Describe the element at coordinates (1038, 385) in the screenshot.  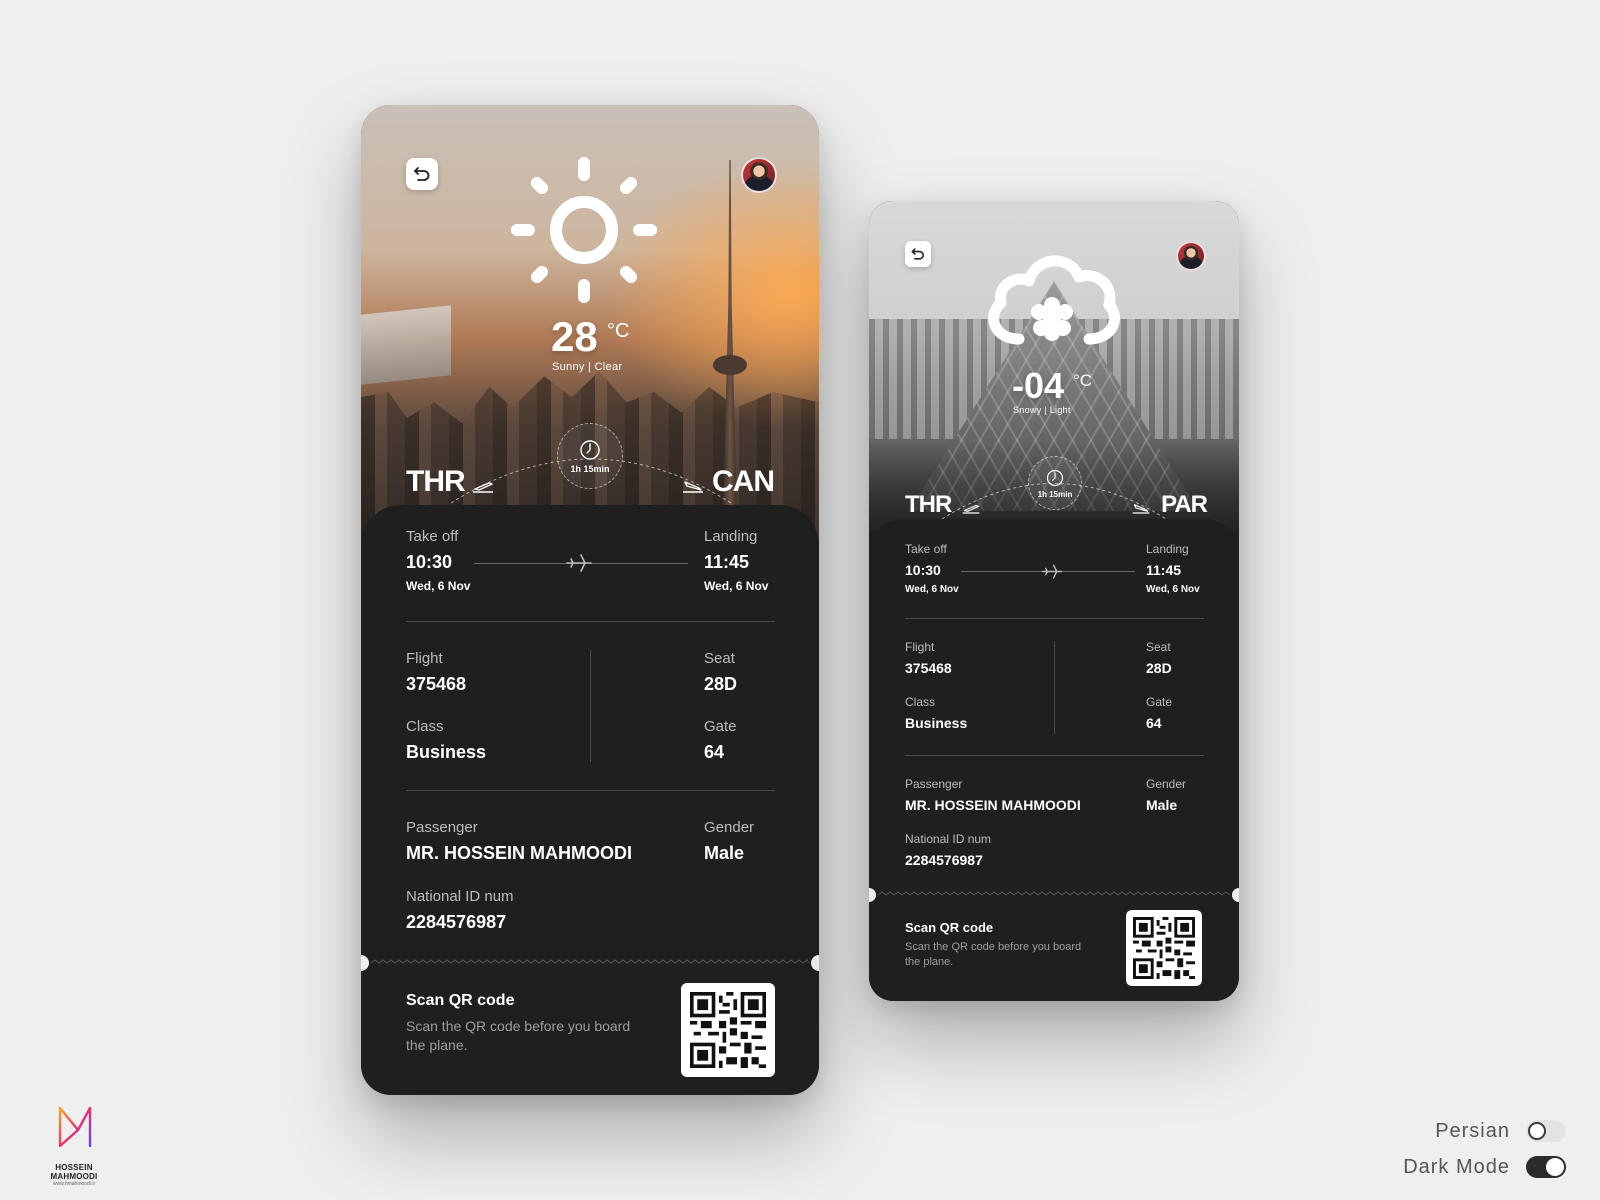
I see `temperature-value: -04` at that location.